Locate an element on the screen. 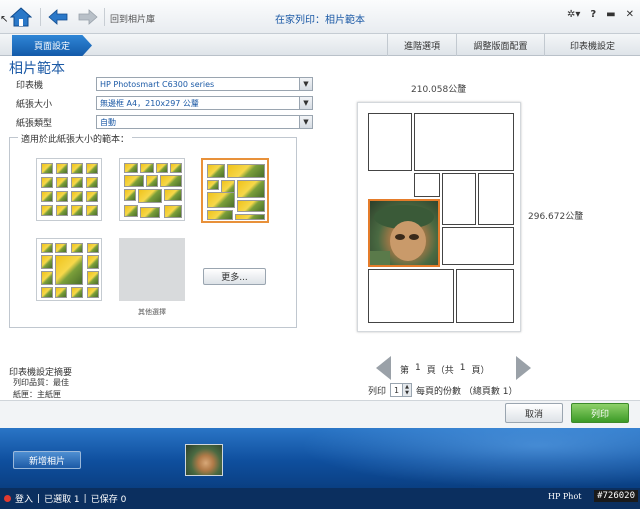 The width and height of the screenshot is (640, 509). template-center-large is located at coordinates (69, 269).